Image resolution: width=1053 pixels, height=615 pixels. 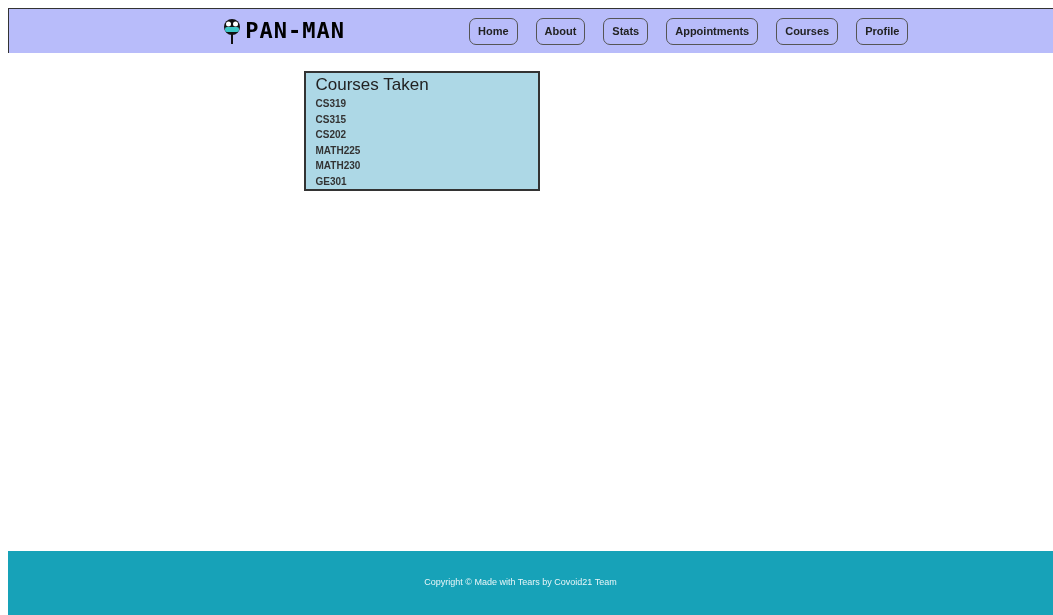 I want to click on course-code: CS202, so click(x=331, y=135).